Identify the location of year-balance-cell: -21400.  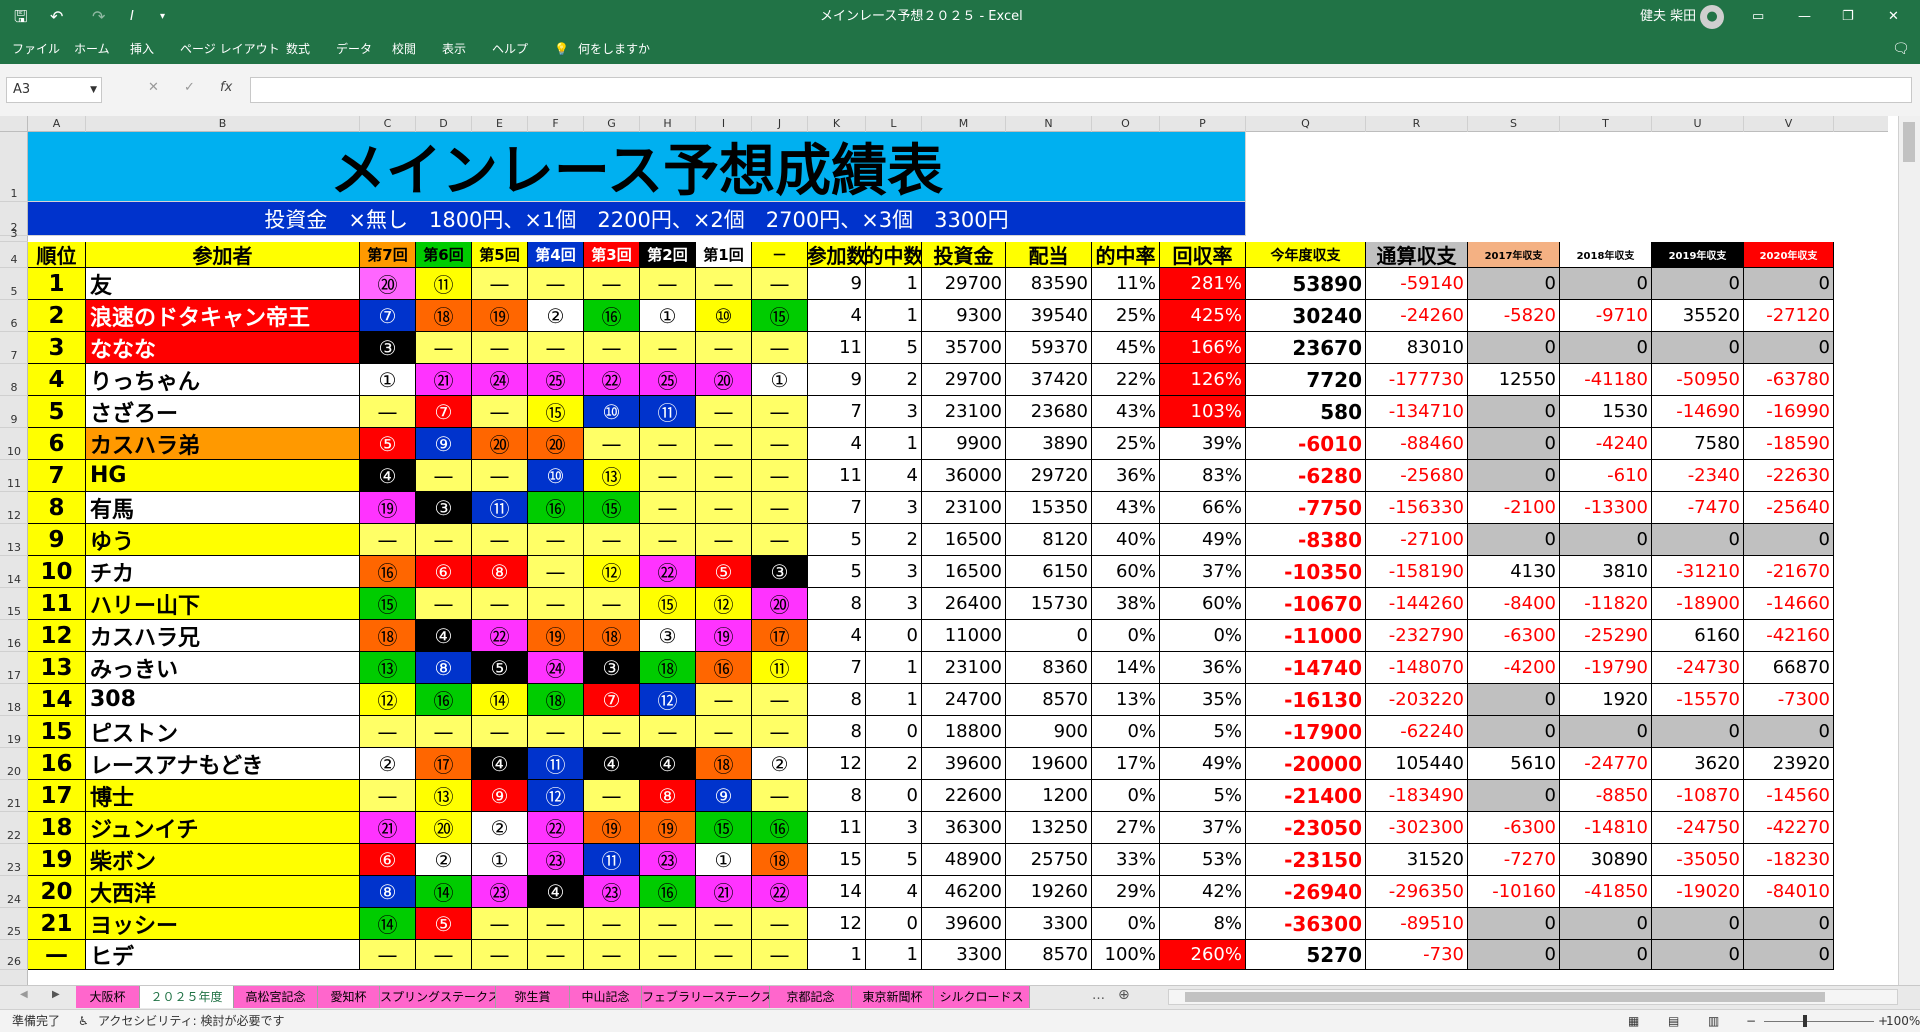
(1306, 796).